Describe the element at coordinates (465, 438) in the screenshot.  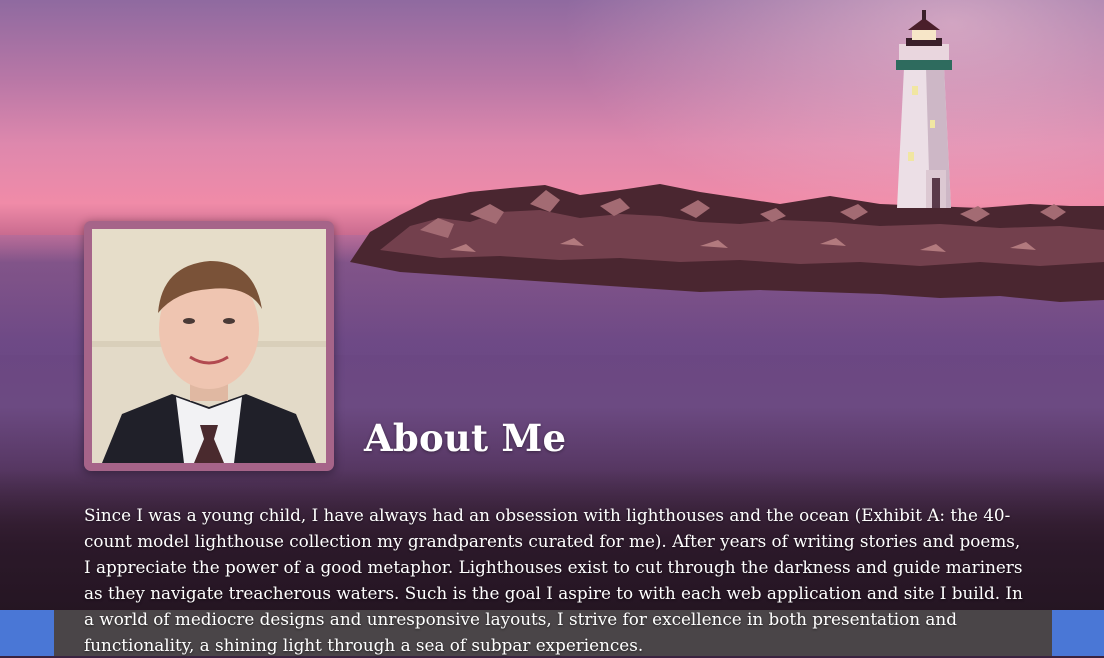
I see `about-heading: About Me` at that location.